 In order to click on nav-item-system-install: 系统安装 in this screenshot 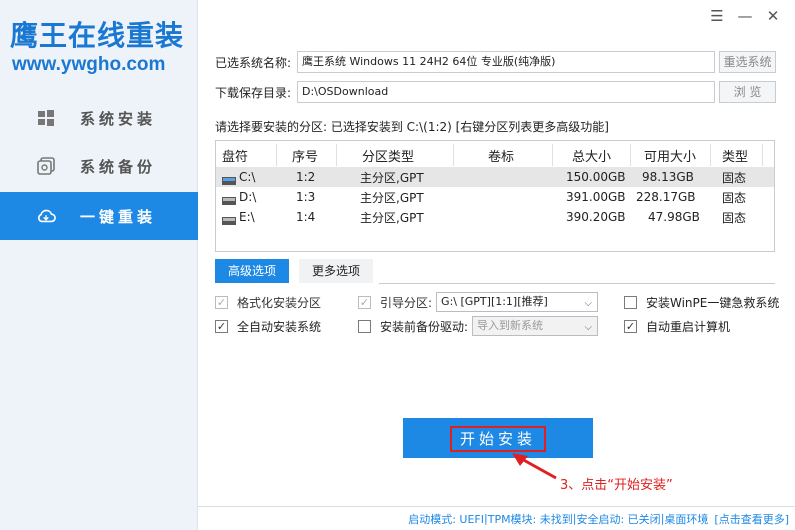, I will do `click(99, 118)`.